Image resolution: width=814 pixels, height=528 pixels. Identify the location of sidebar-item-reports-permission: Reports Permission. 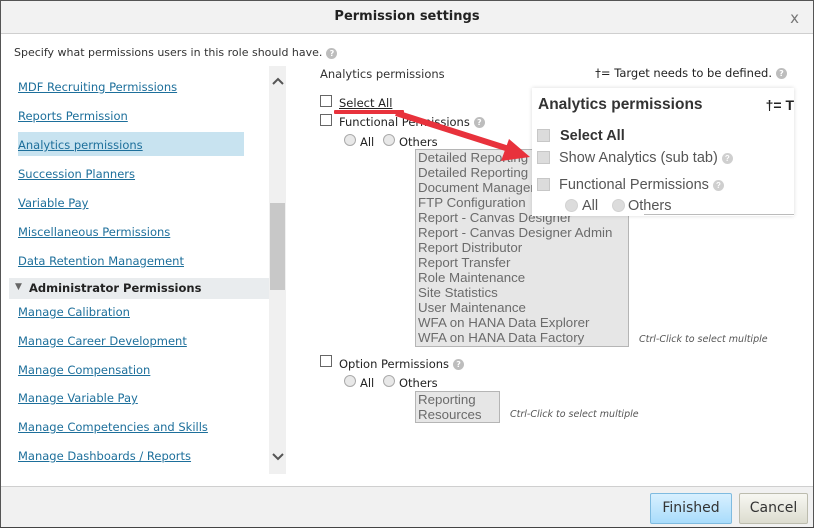
(73, 116).